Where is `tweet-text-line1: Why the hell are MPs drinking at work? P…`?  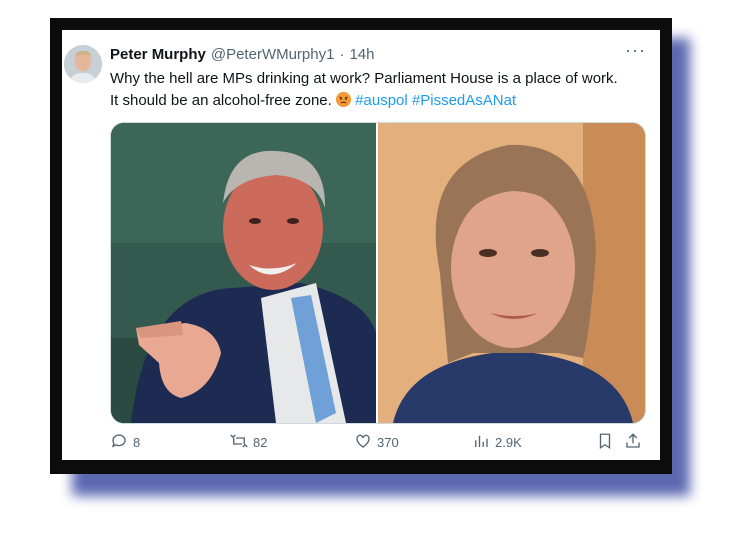 tweet-text-line1: Why the hell are MPs drinking at work? P… is located at coordinates (364, 78).